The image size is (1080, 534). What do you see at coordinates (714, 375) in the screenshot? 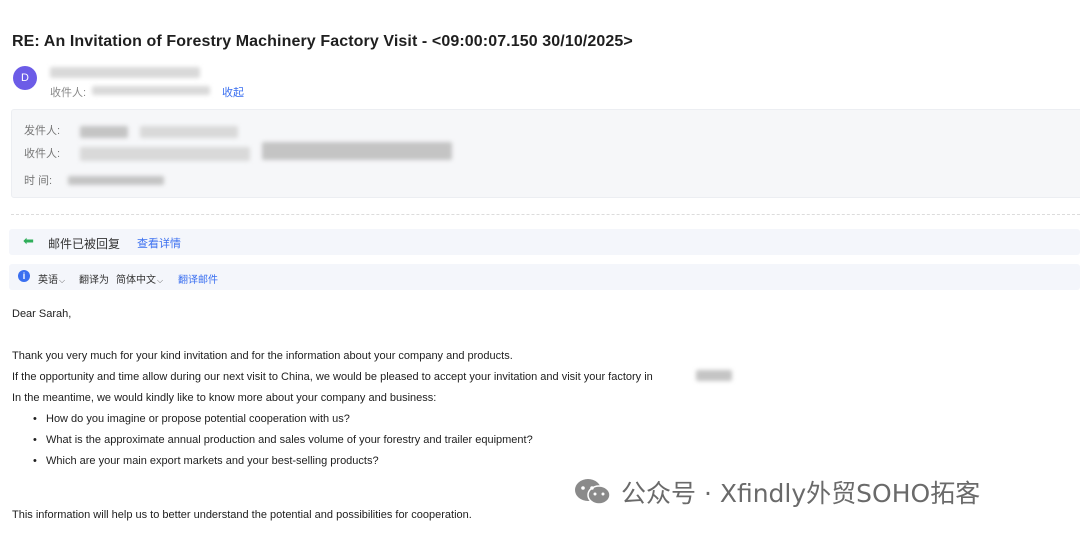
I see `location-redacted` at bounding box center [714, 375].